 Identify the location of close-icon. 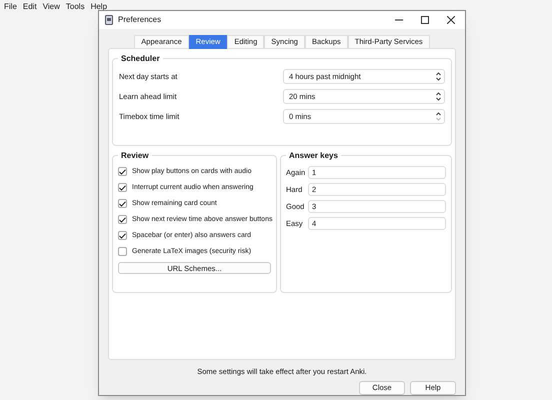
(451, 20).